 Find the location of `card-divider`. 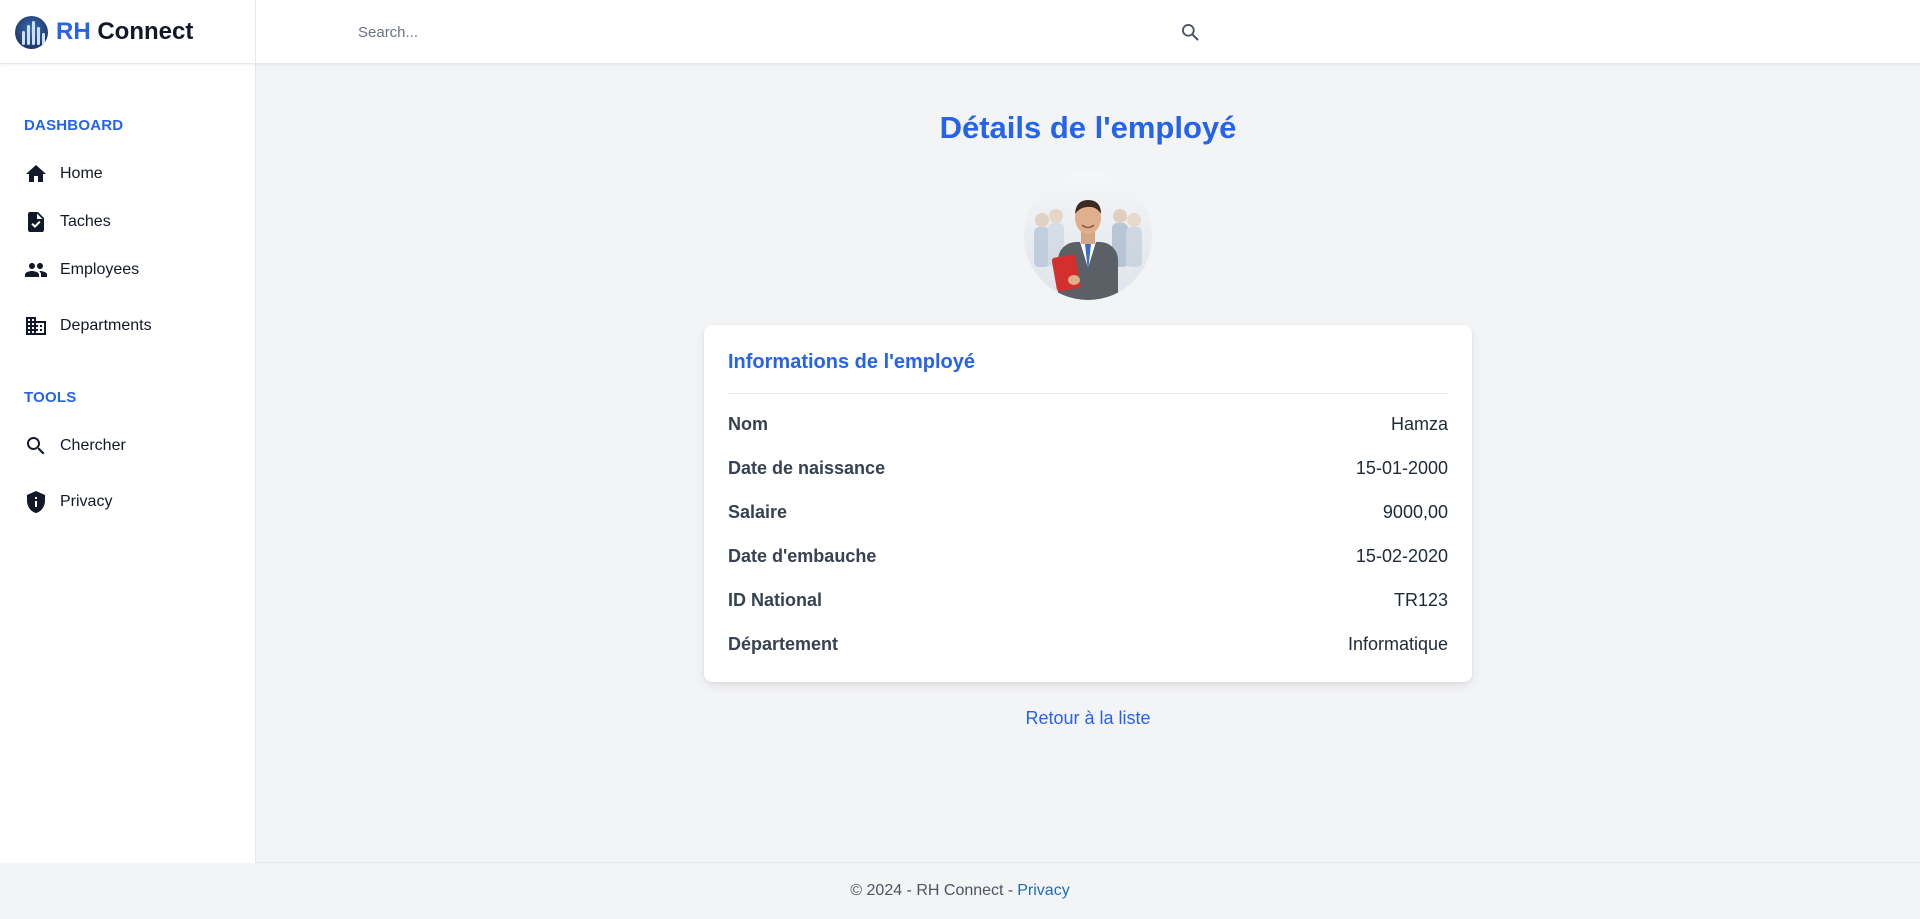

card-divider is located at coordinates (1088, 393).